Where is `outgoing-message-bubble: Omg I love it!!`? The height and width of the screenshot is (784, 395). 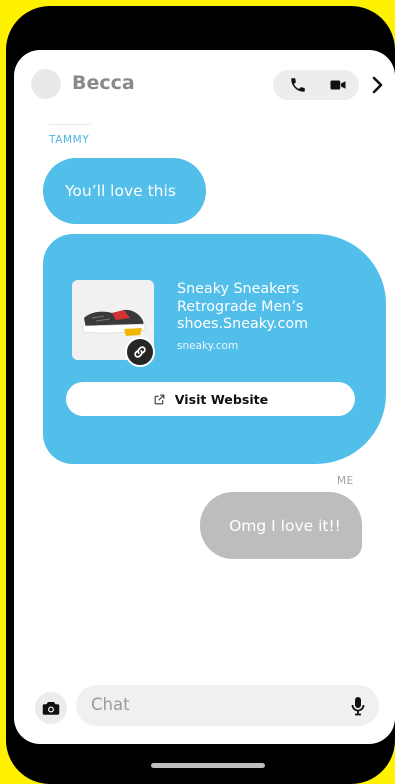 outgoing-message-bubble: Omg I love it!! is located at coordinates (281, 525).